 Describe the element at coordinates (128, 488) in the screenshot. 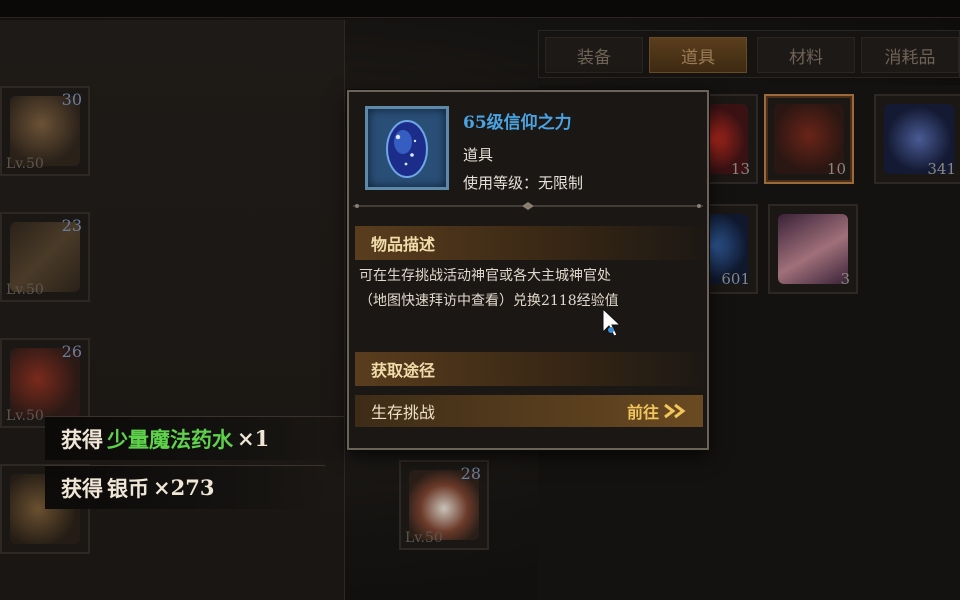

I see `gain-item: 银币` at that location.